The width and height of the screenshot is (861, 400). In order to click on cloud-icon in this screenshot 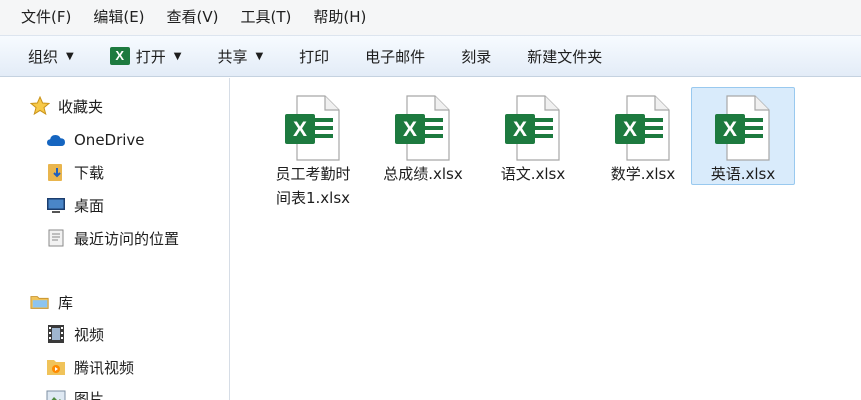, I will do `click(56, 140)`.